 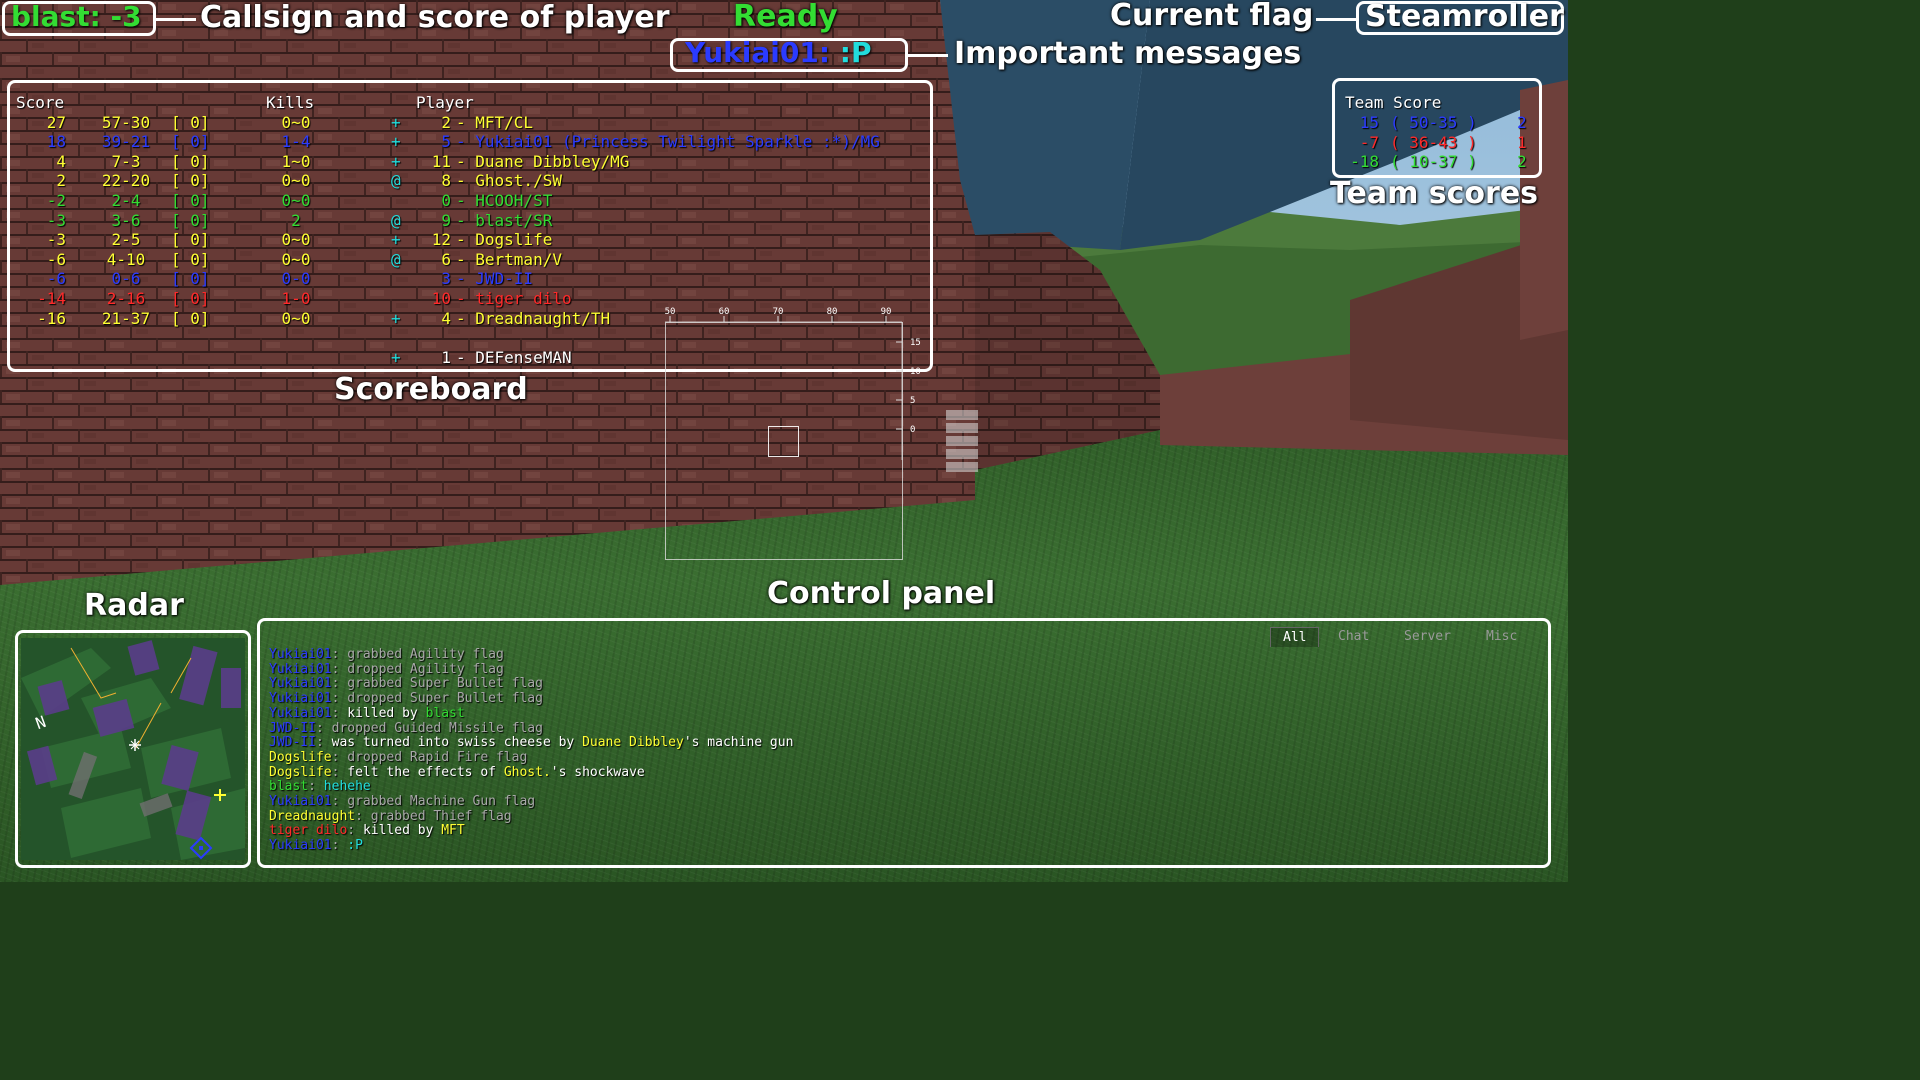 What do you see at coordinates (51, 318) in the screenshot?
I see `scoreboard-score: -16` at bounding box center [51, 318].